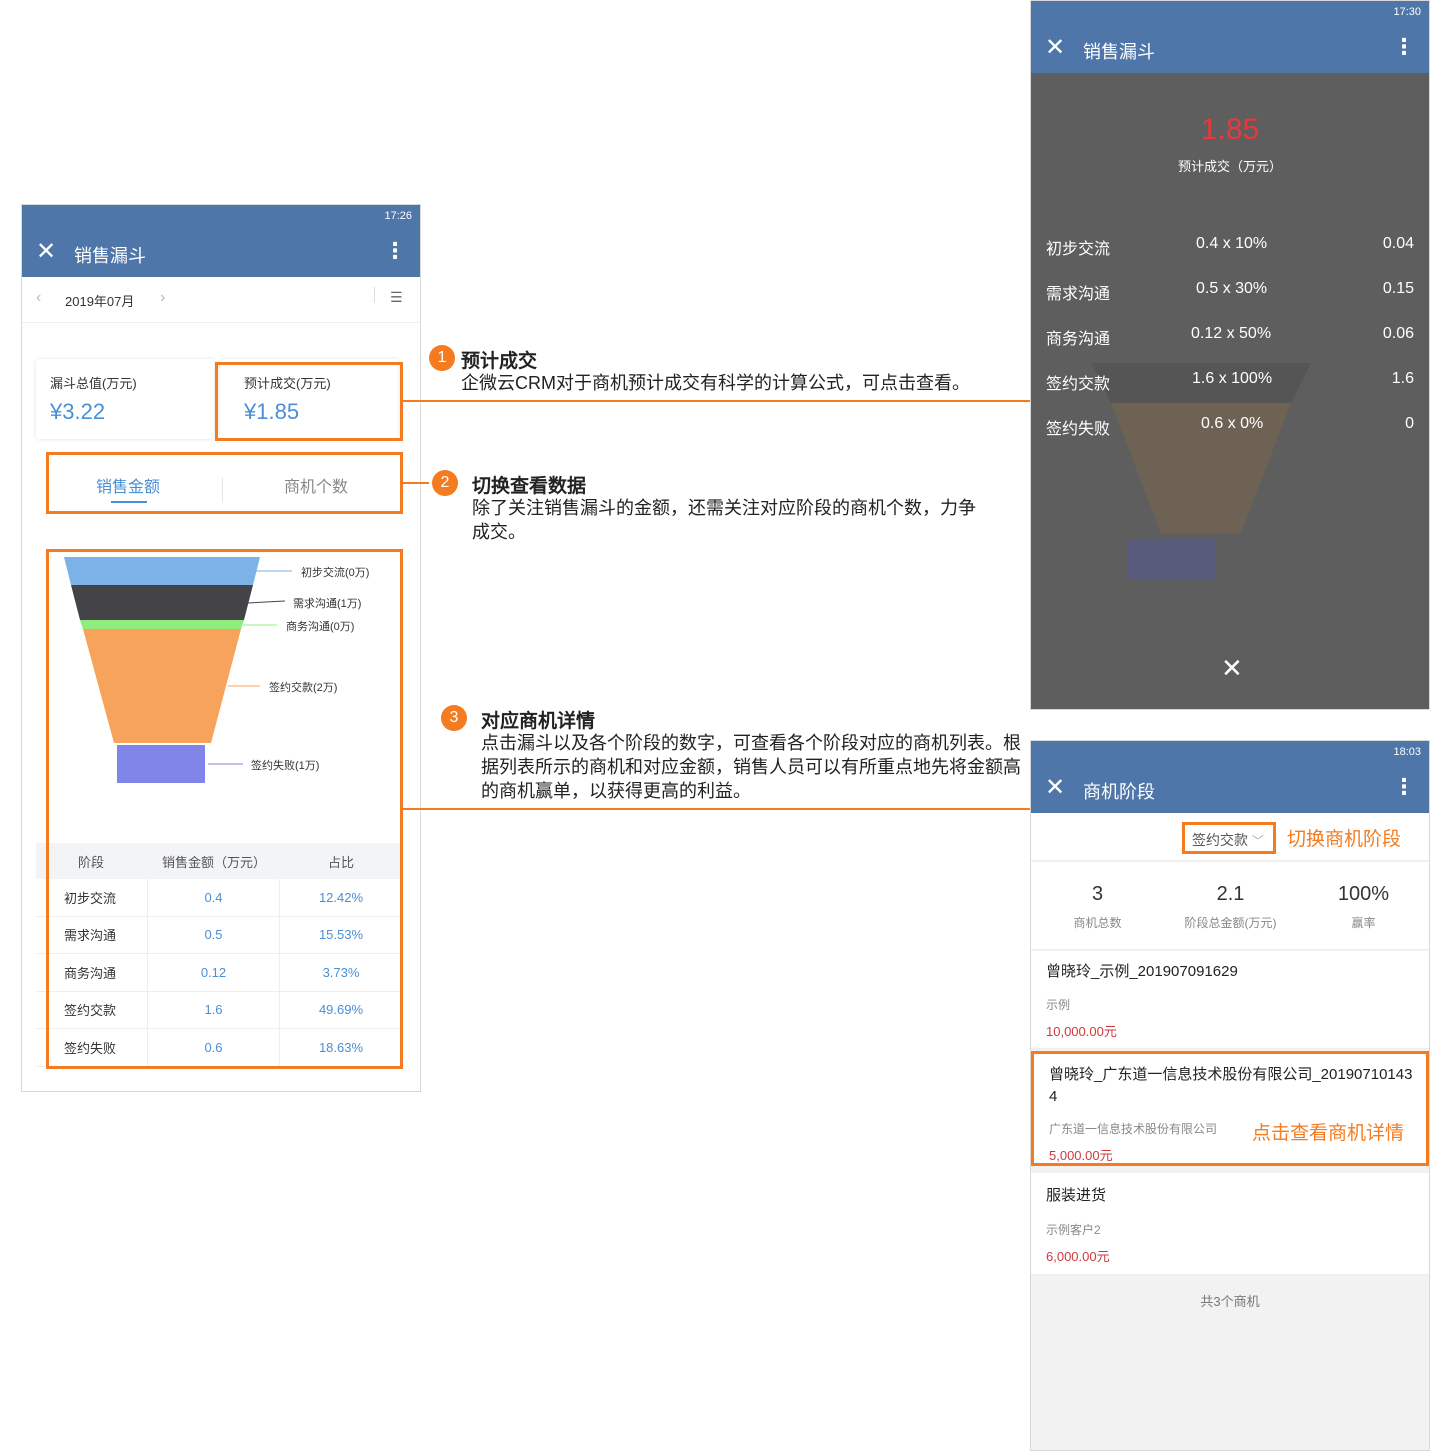 Image resolution: width=1430 pixels, height=1451 pixels. What do you see at coordinates (1078, 249) in the screenshot?
I see `formula-stage: 初步交流` at bounding box center [1078, 249].